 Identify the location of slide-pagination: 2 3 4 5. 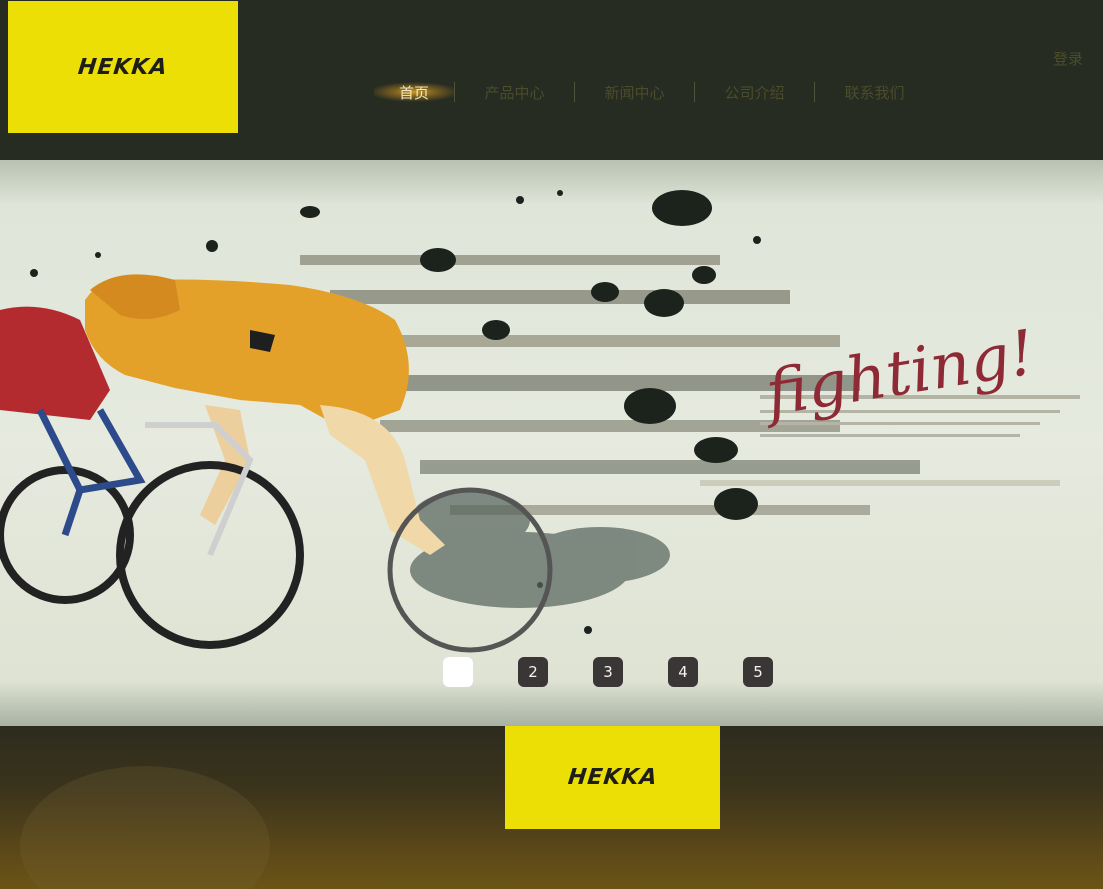
(608, 672).